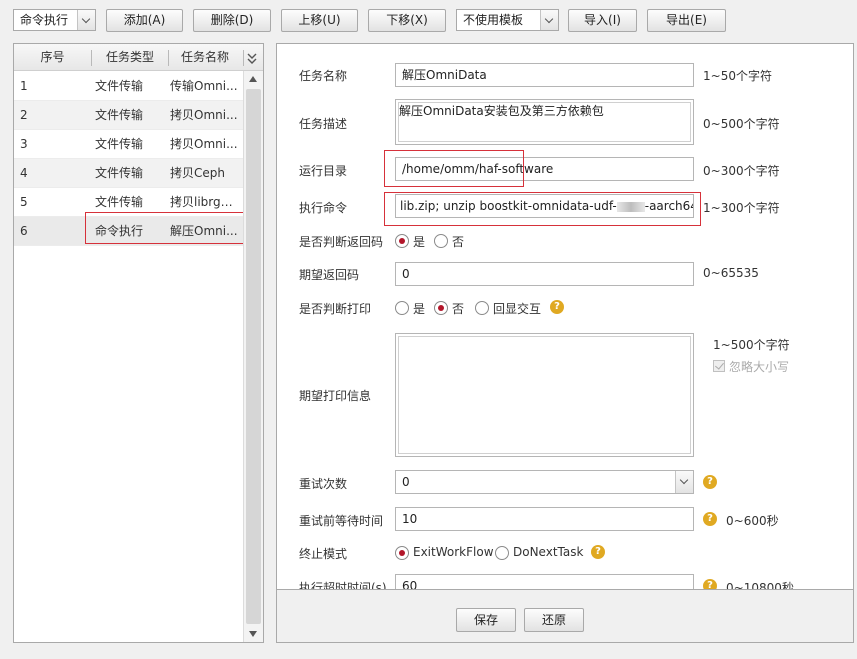 The image size is (857, 659). What do you see at coordinates (323, 171) in the screenshot?
I see `run-dir-label: 运行目录` at bounding box center [323, 171].